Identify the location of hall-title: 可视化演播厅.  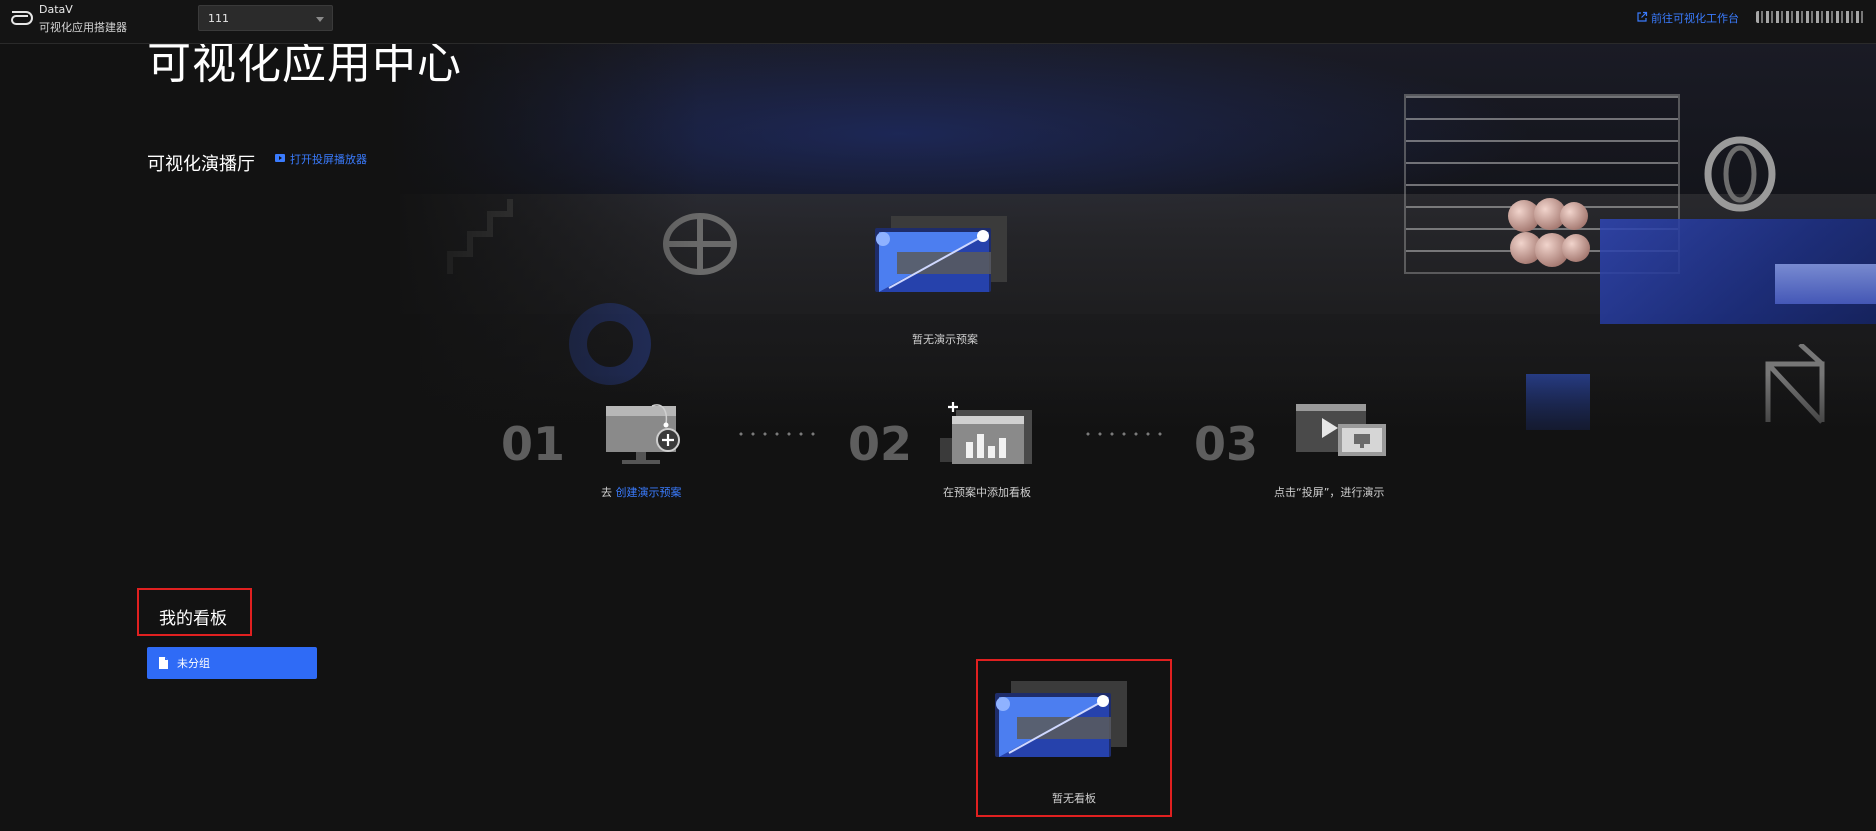
(201, 164).